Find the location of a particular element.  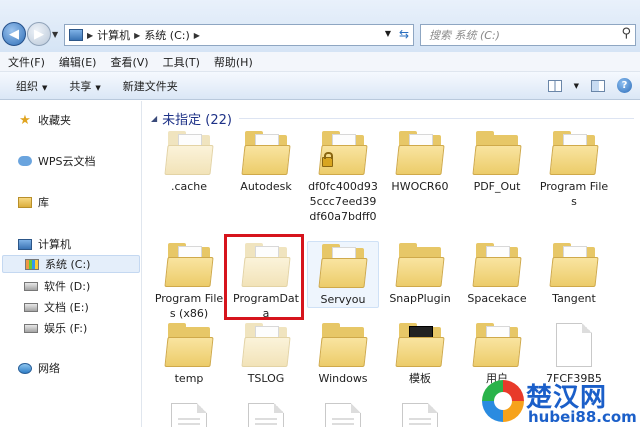

forward-button: ▶ is located at coordinates (39, 34).